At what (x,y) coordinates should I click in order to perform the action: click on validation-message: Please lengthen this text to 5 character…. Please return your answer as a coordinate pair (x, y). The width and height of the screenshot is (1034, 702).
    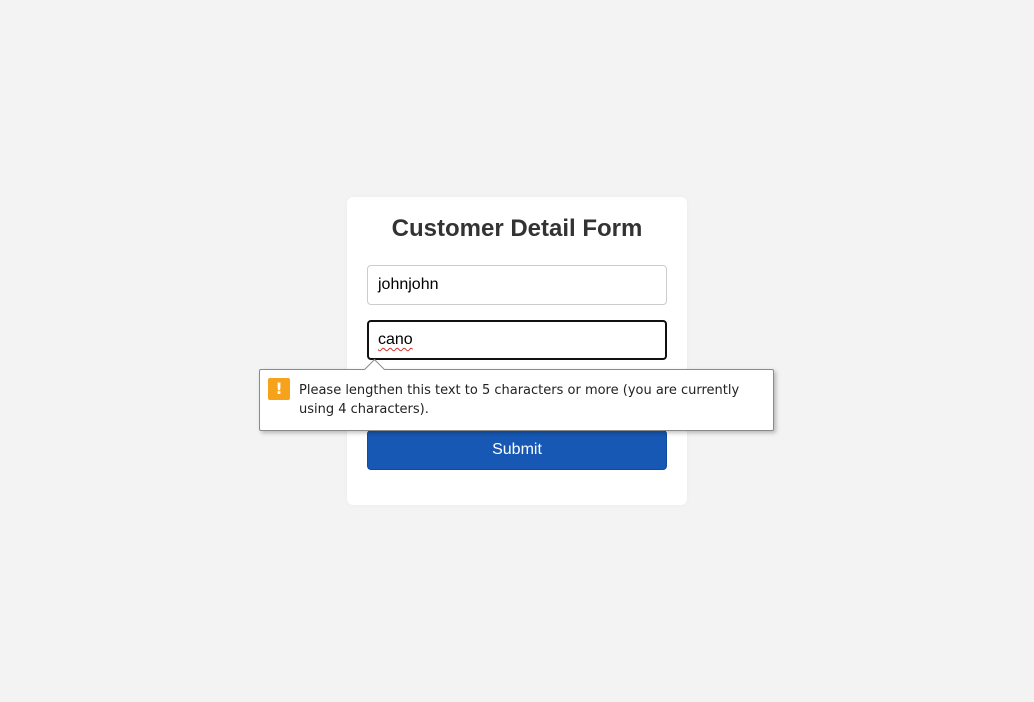
    Looking at the image, I should click on (519, 400).